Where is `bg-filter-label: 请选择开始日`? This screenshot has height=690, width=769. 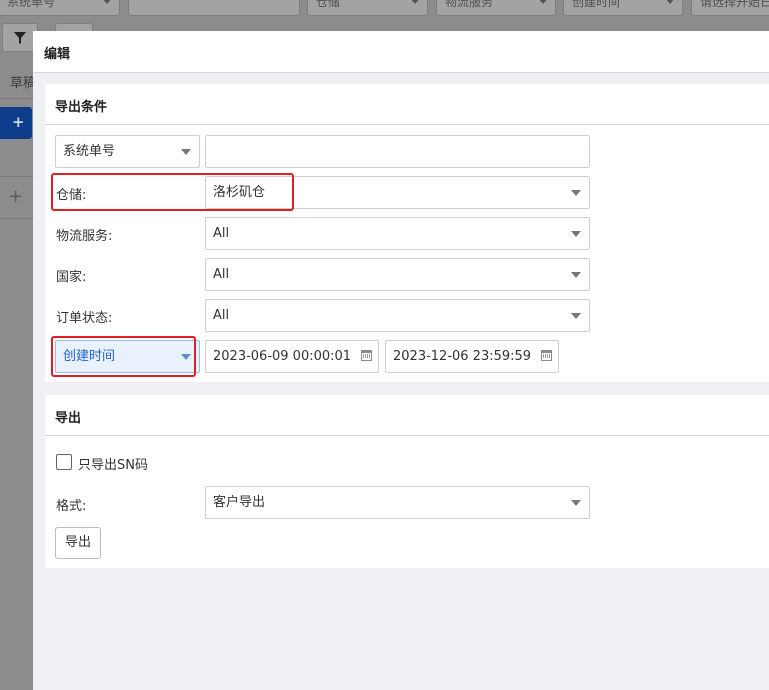 bg-filter-label: 请选择开始日 is located at coordinates (734, 4).